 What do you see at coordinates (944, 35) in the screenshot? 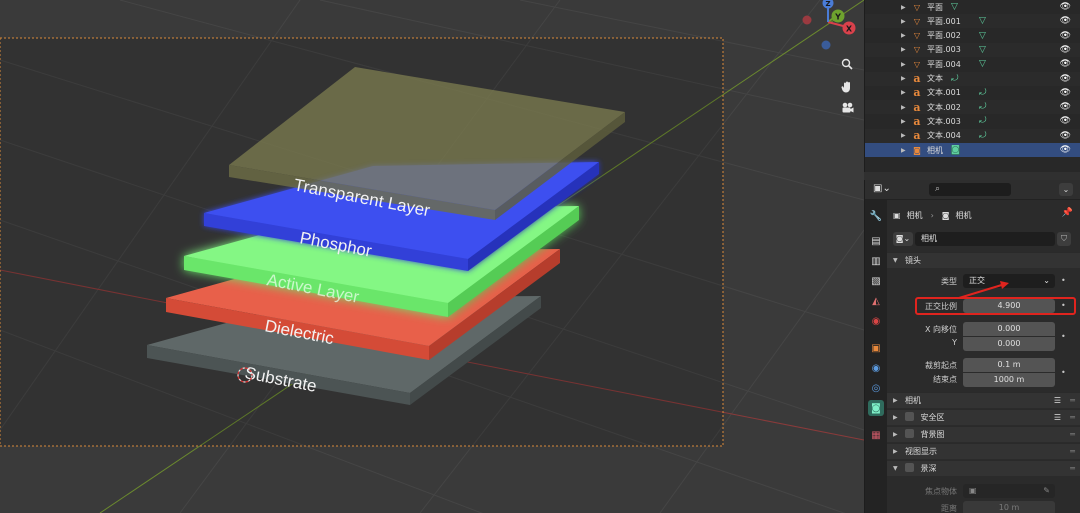
I see `outliner-item-label: 平面.002` at bounding box center [944, 35].